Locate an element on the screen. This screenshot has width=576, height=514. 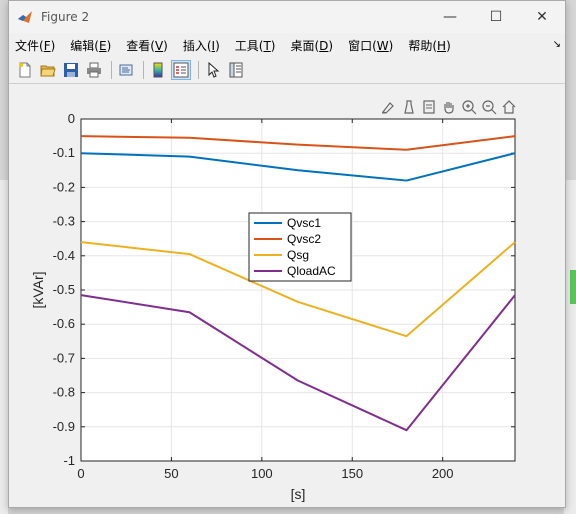
open-folder-icon is located at coordinates (48, 71).